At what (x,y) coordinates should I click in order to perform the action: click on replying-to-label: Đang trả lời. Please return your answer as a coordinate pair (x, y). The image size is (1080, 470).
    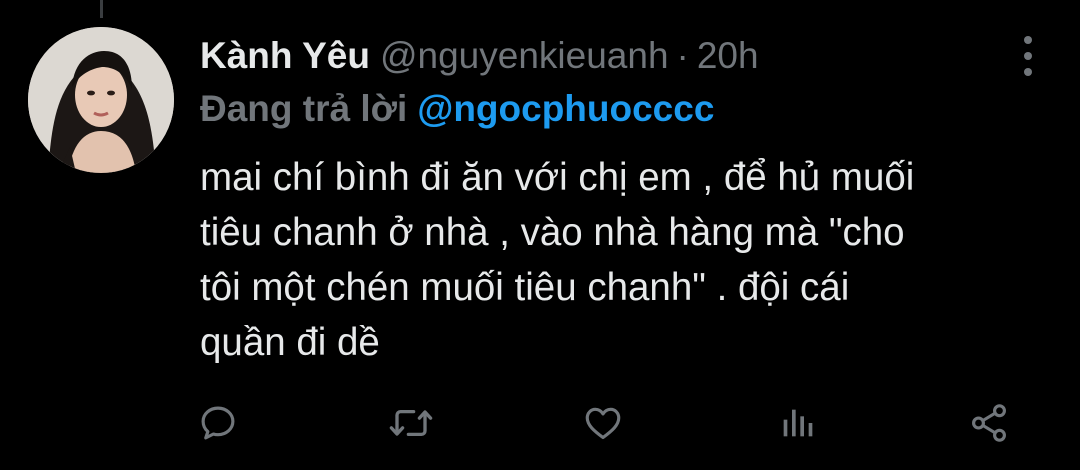
    Looking at the image, I should click on (304, 108).